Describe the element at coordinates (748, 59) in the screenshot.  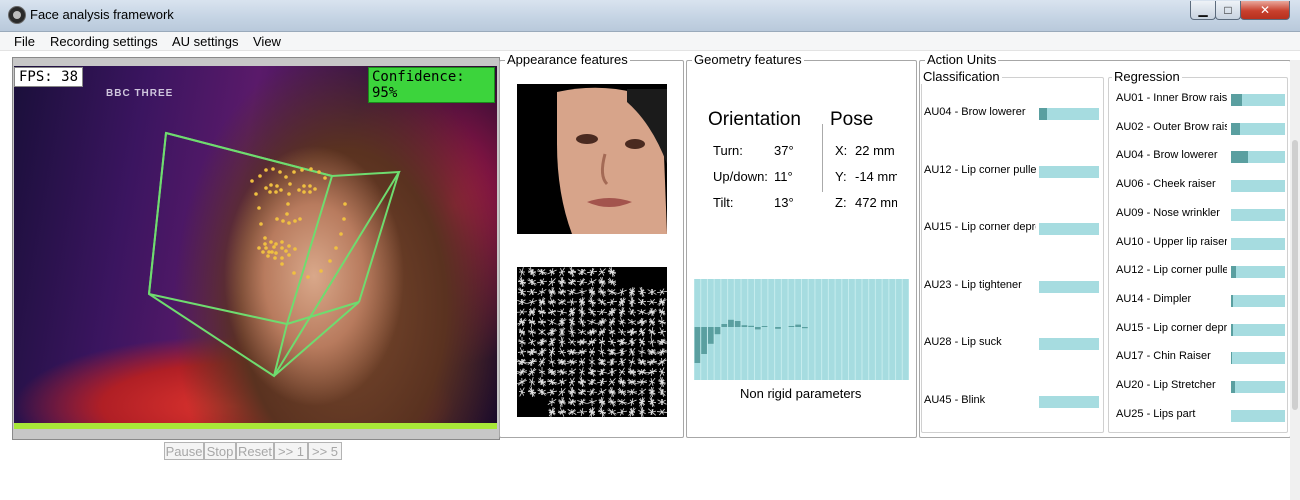
I see `geometry-features-title: Geometry features` at that location.